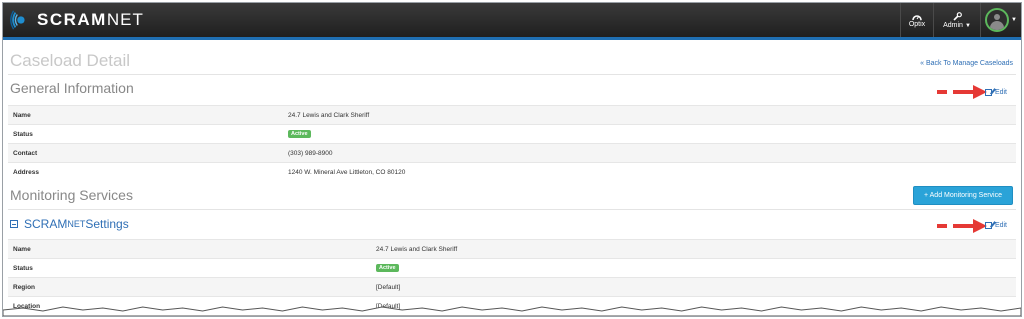  What do you see at coordinates (512, 153) in the screenshot?
I see `info-row-contact: Contact (303) 989-8900` at bounding box center [512, 153].